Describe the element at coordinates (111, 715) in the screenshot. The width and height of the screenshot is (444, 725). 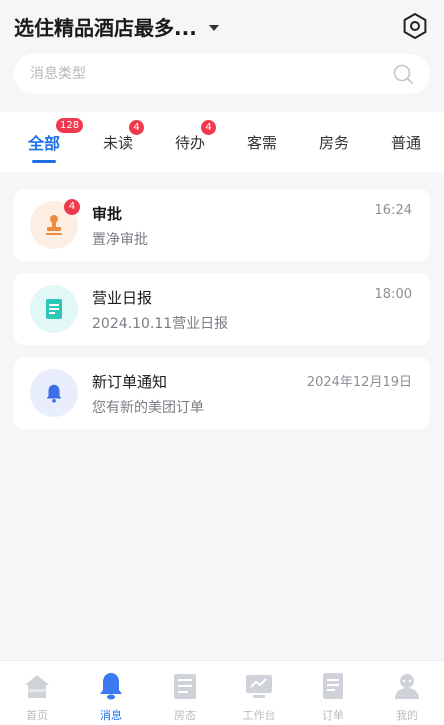
I see `nav-label: 消息` at that location.